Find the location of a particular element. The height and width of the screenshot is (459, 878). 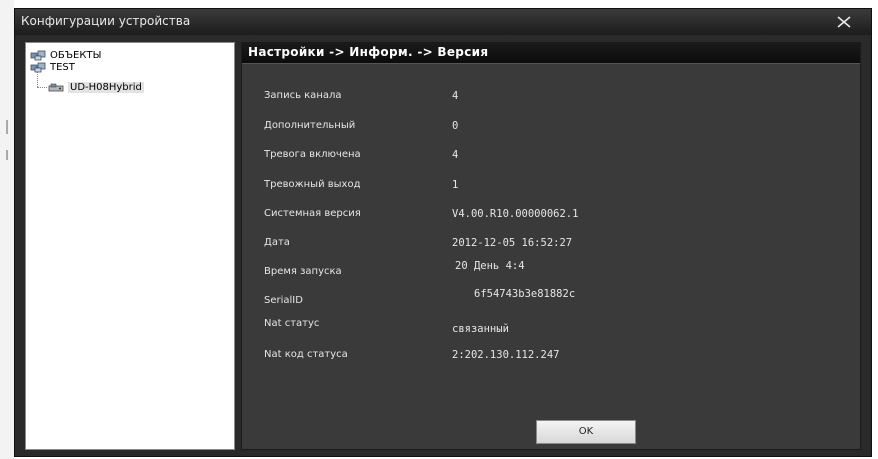

tree-item-objects: ОБЪЕКТЫ is located at coordinates (65, 55).